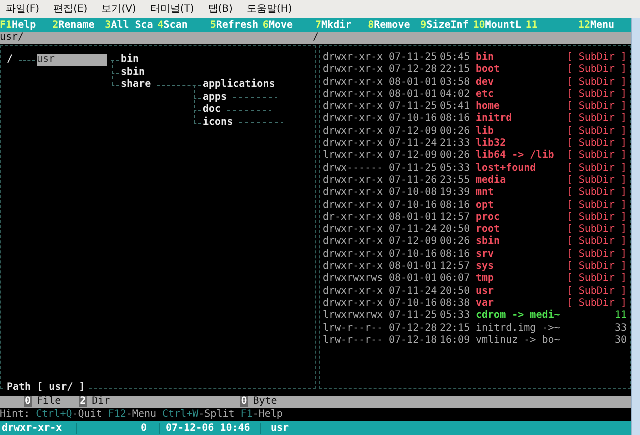  Describe the element at coordinates (447, 25) in the screenshot. I see `function-key: 9SizeInf` at that location.